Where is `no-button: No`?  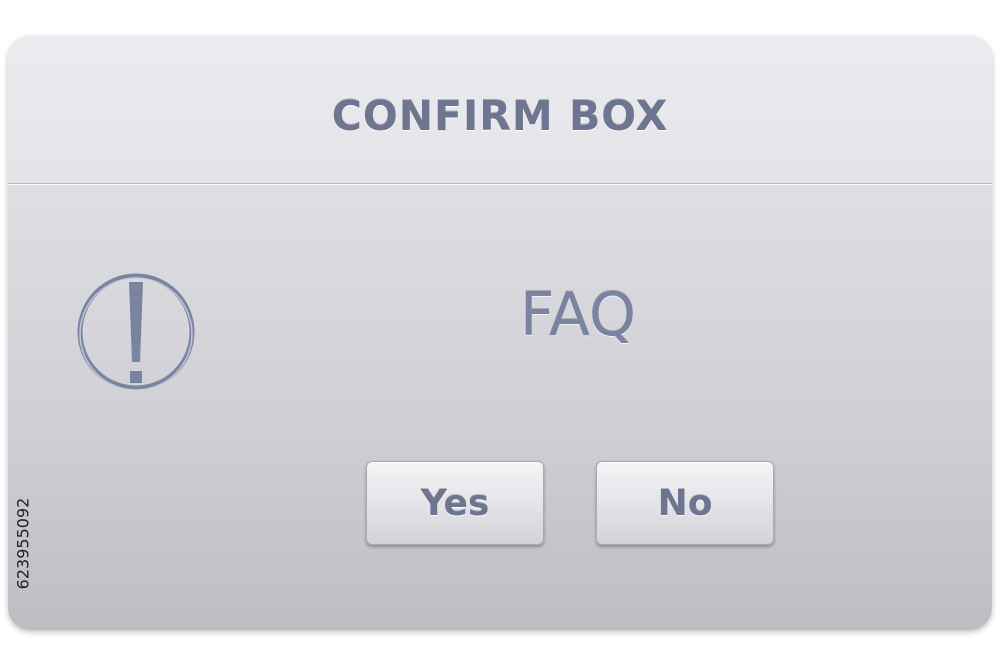
no-button: No is located at coordinates (685, 503).